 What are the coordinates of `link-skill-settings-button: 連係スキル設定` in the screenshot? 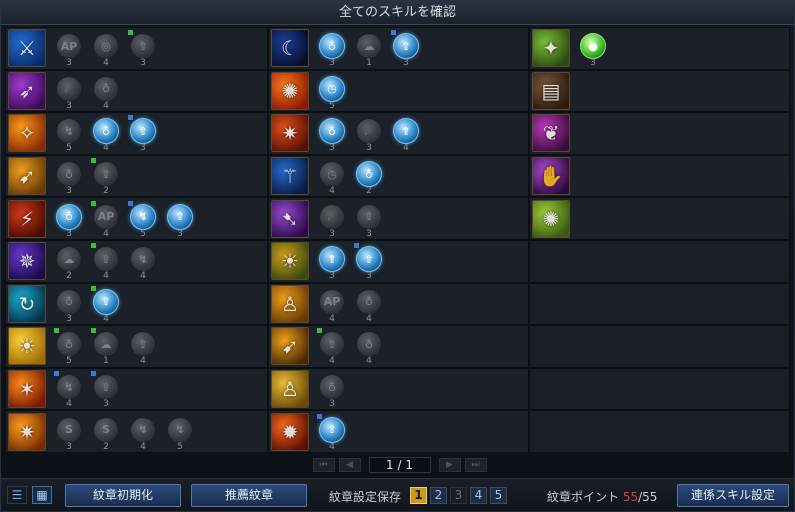 It's located at (733, 495).